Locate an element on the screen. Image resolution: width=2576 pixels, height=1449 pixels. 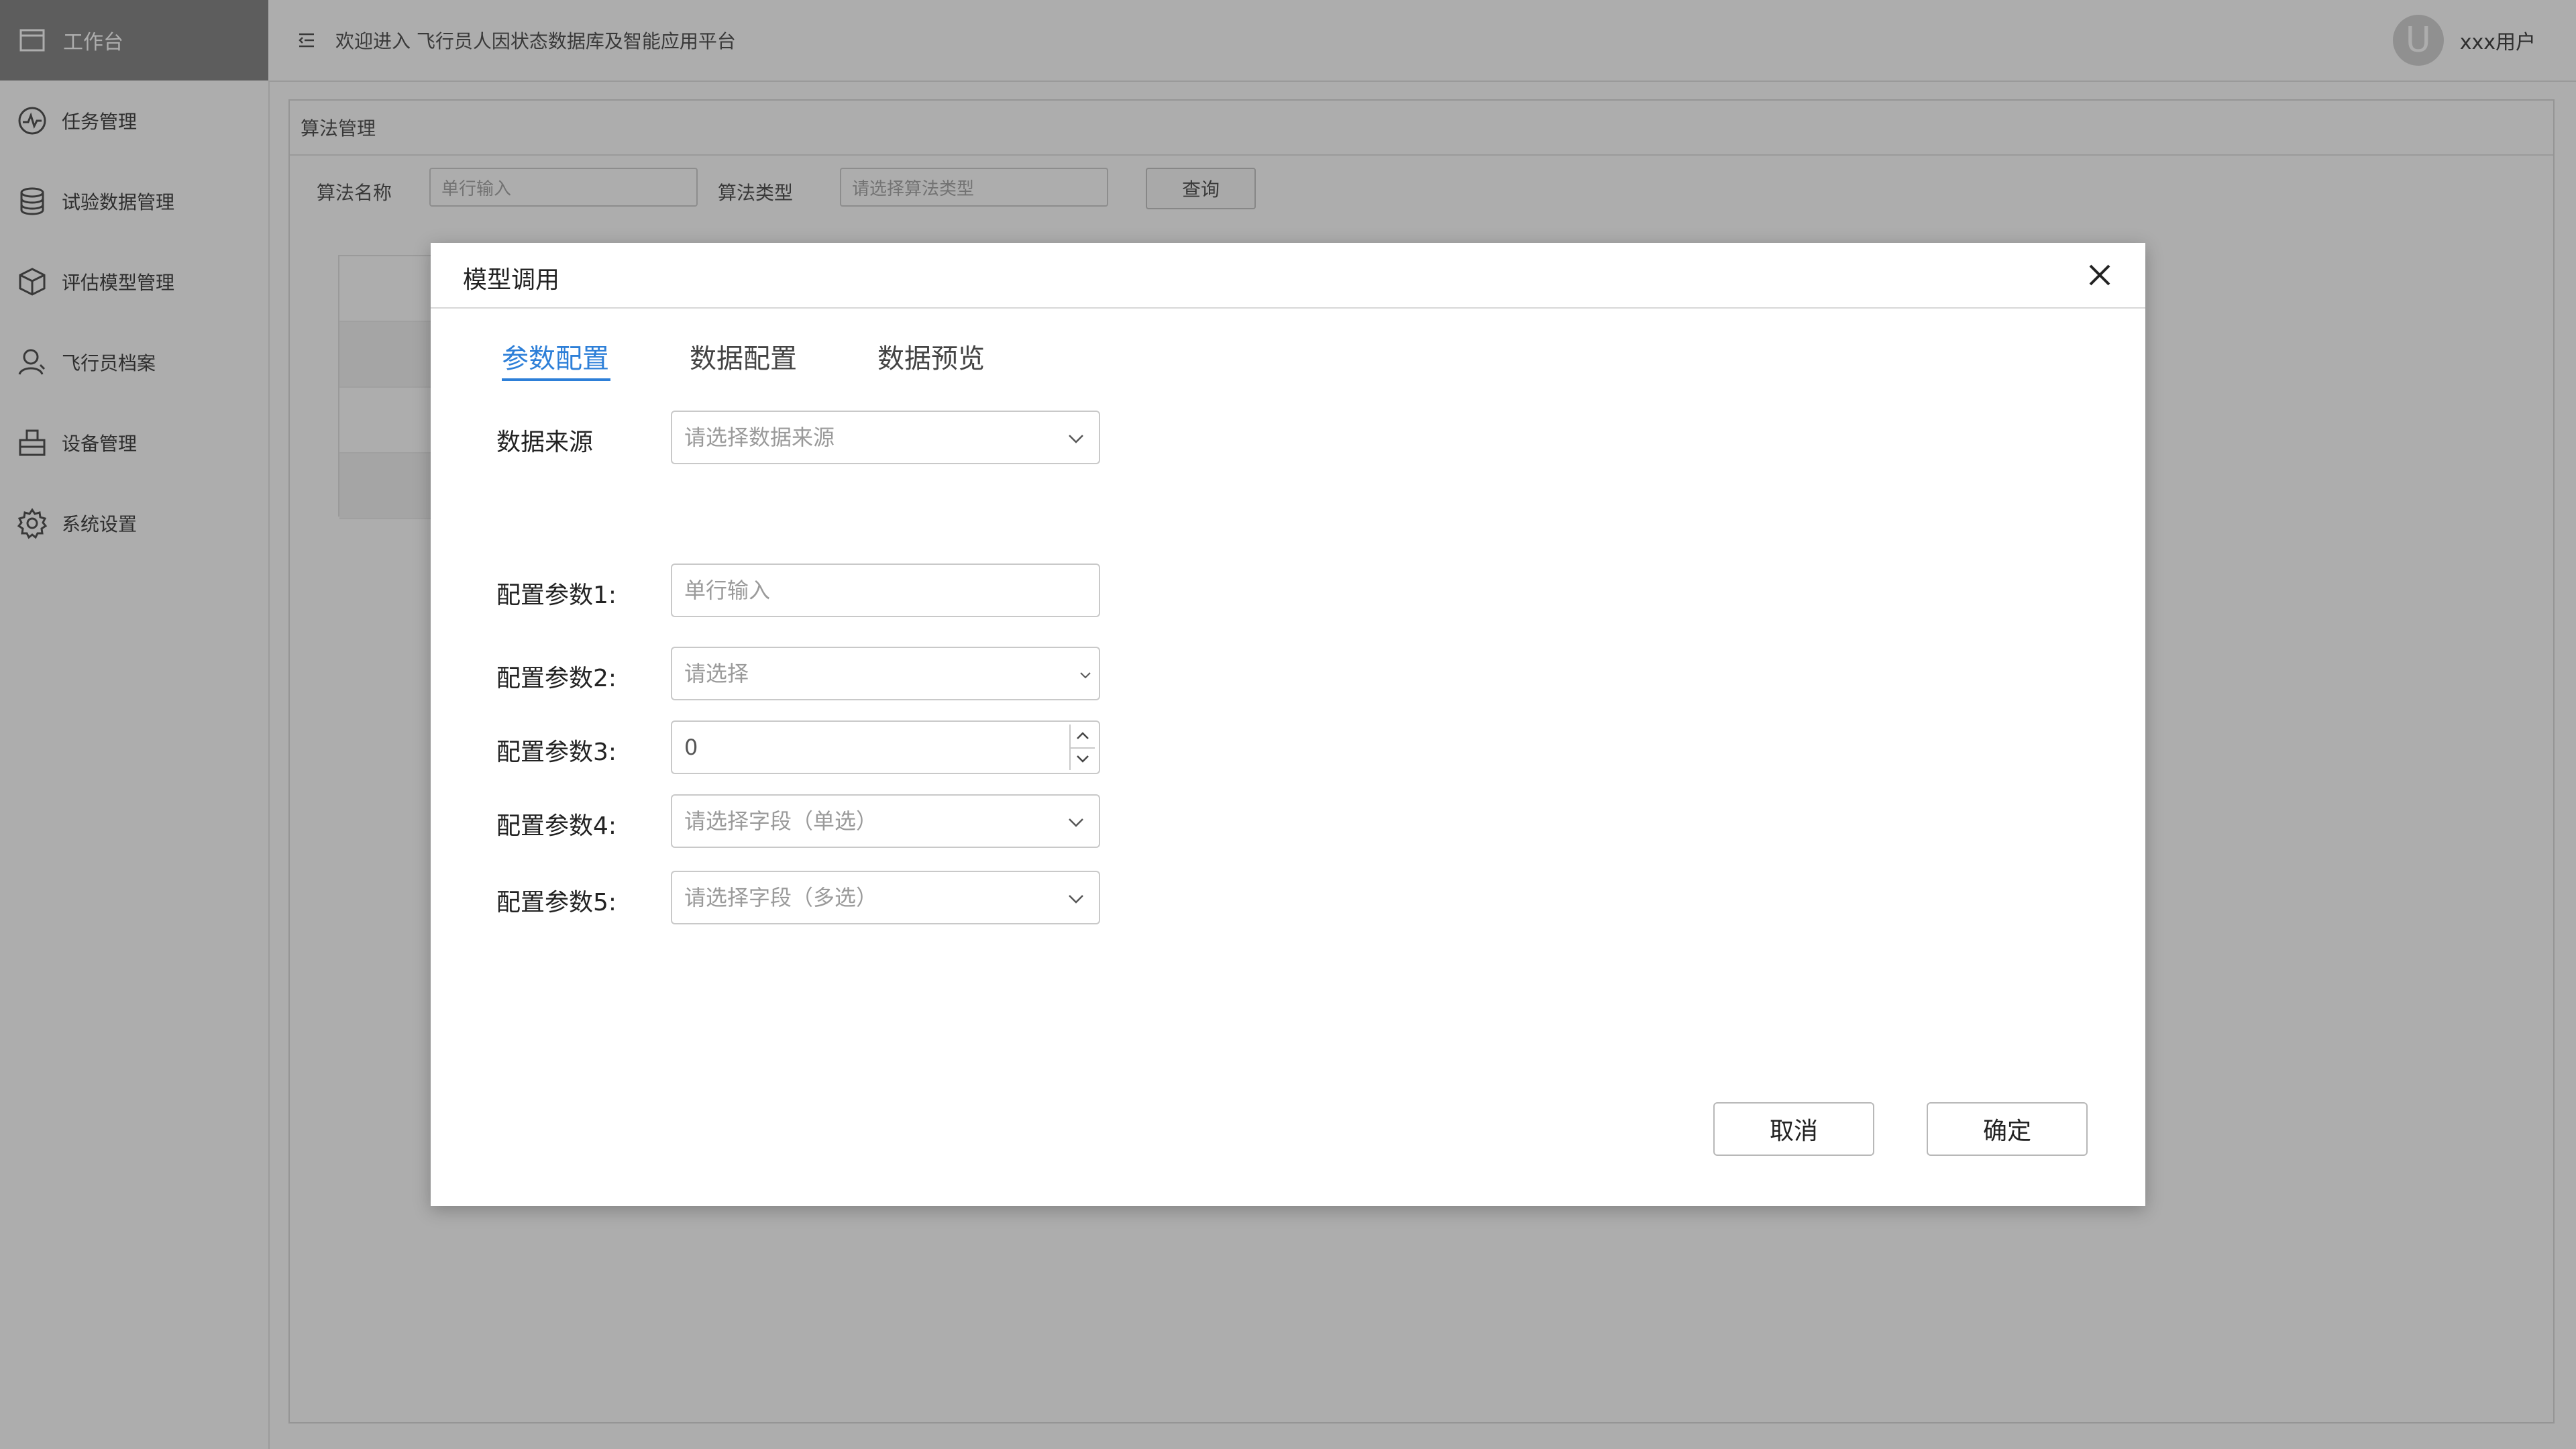
data-source-placeholder: 请选择数据来源 is located at coordinates (759, 437).